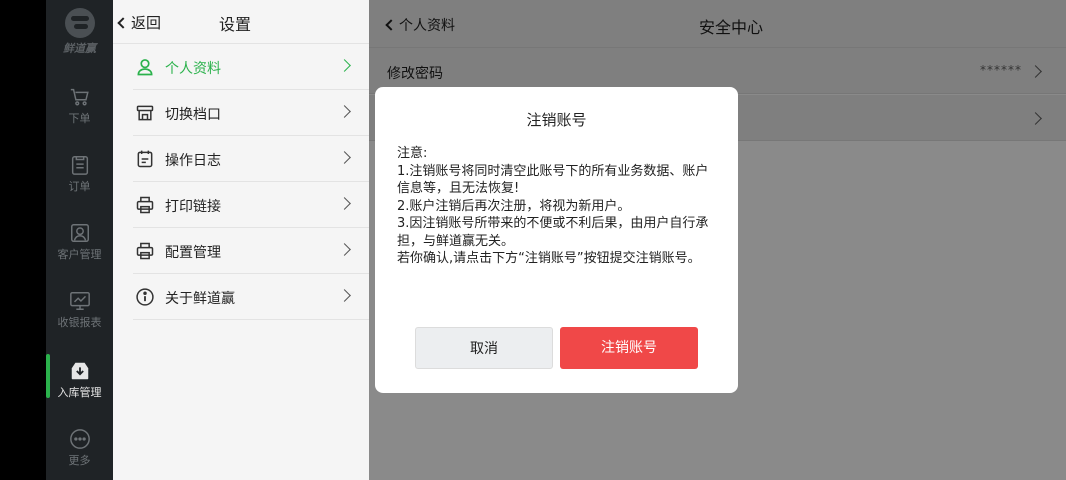 This screenshot has width=1066, height=480. Describe the element at coordinates (415, 74) in the screenshot. I see `row-label: 修改密码` at that location.